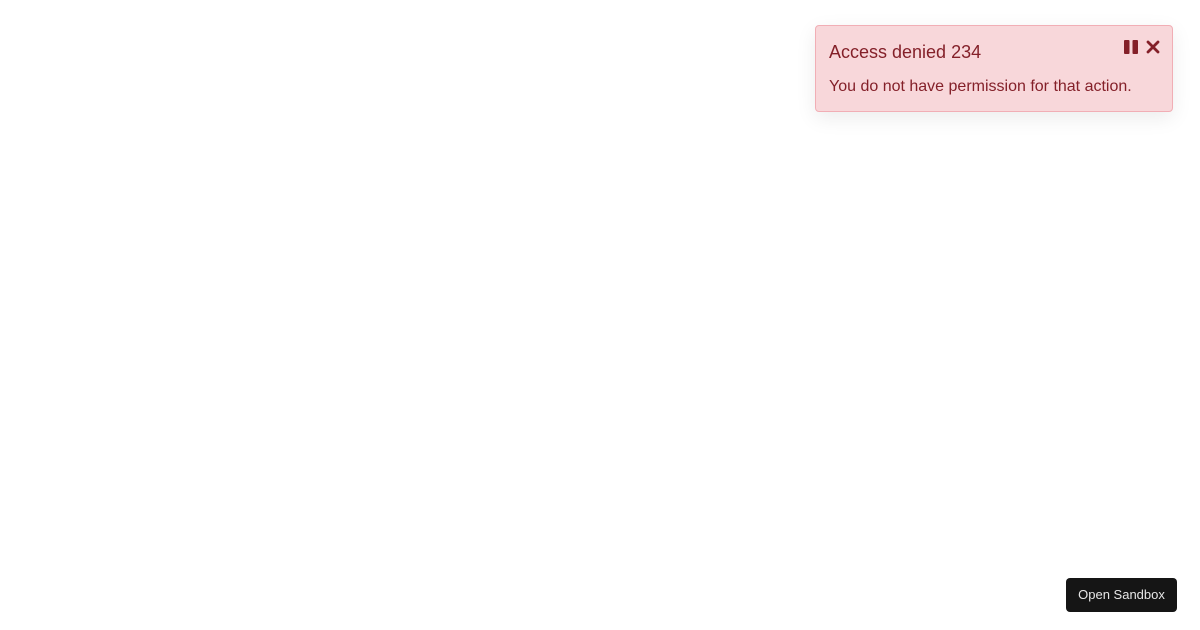  What do you see at coordinates (1142, 47) in the screenshot?
I see `toast-controls` at bounding box center [1142, 47].